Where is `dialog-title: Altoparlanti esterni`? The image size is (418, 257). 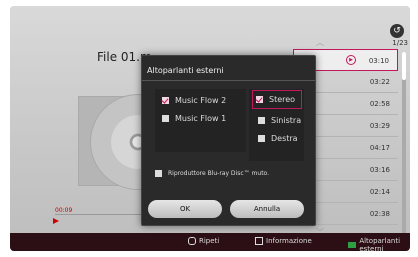 dialog-title: Altoparlanti esterni is located at coordinates (185, 70).